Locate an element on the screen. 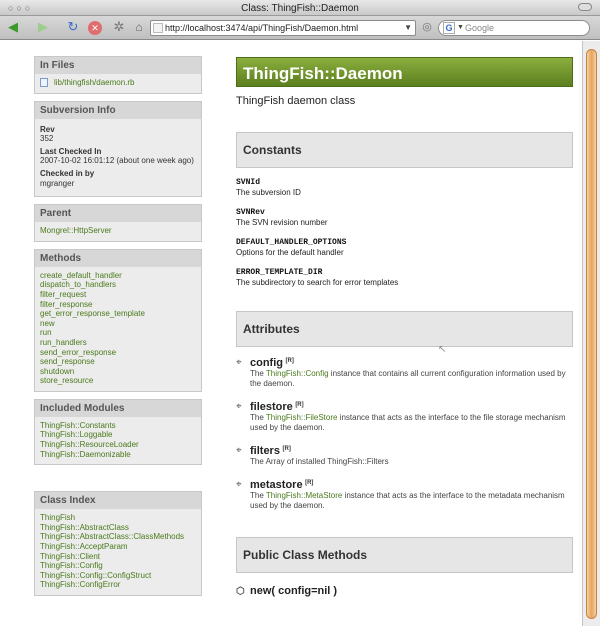 Image resolution: width=600 pixels, height=626 pixels. constant-desc: The SVN revision number is located at coordinates (282, 222).